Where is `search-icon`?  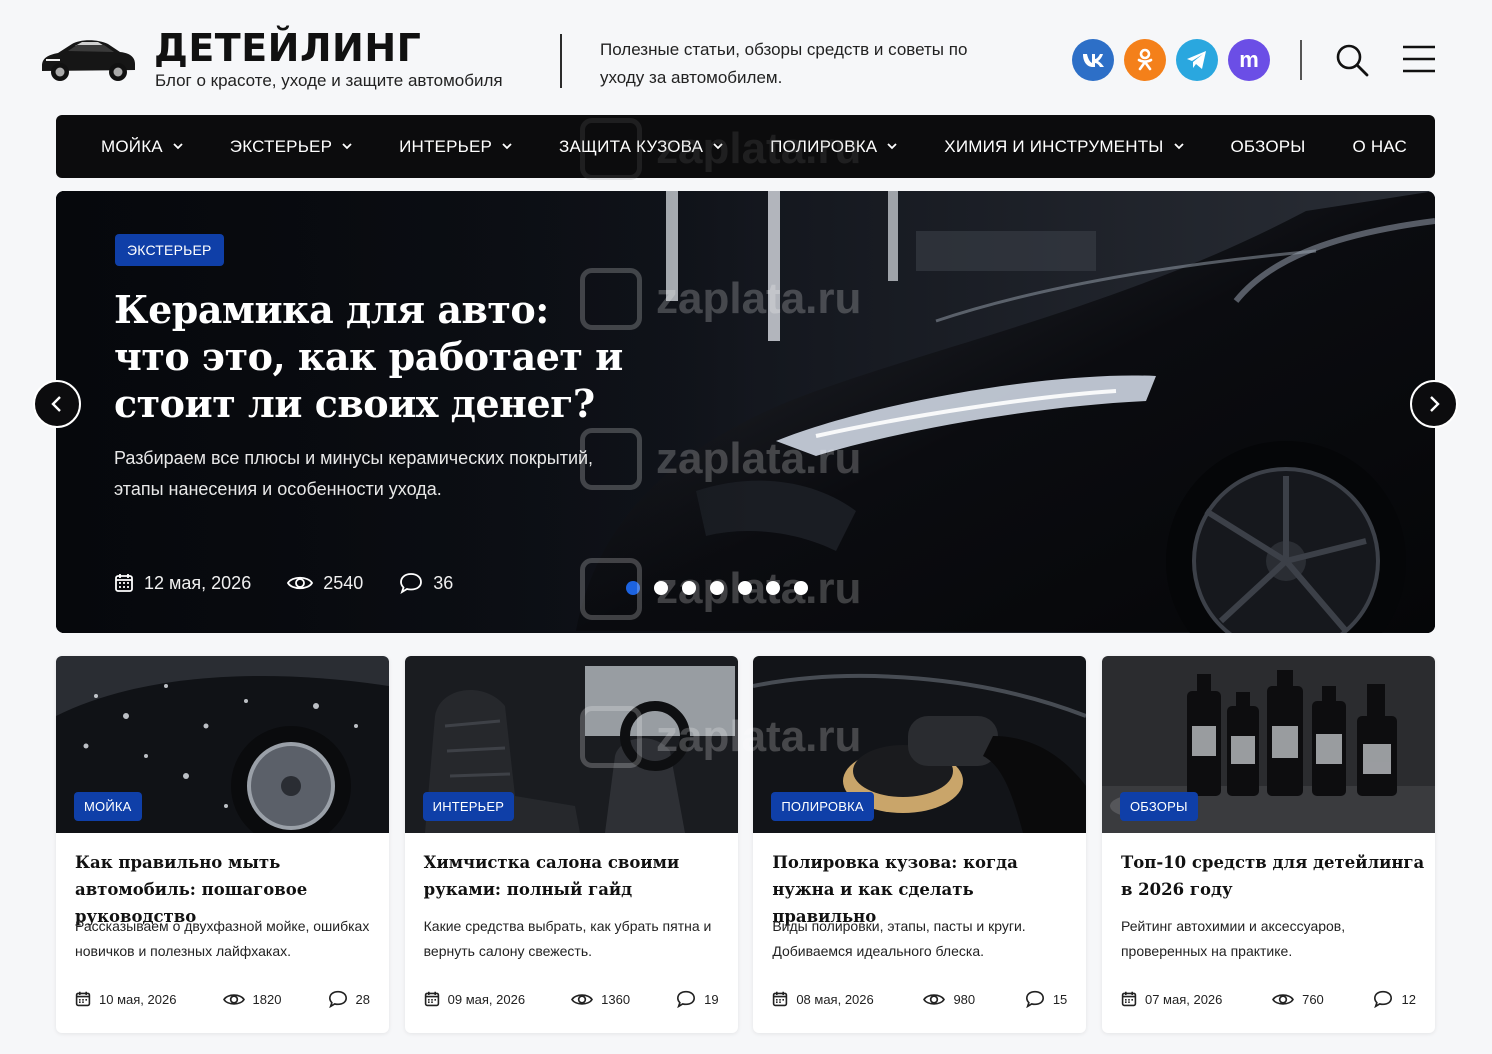 search-icon is located at coordinates (1352, 60).